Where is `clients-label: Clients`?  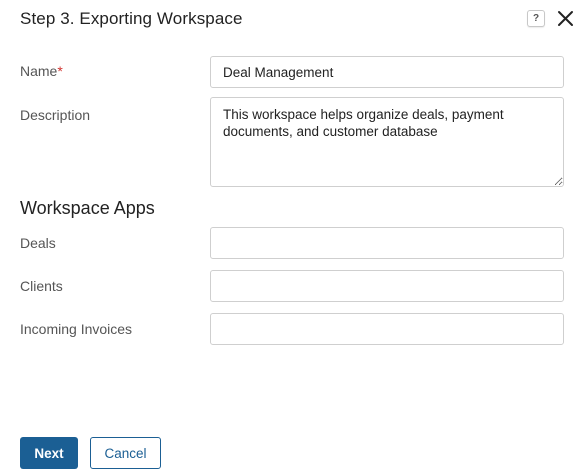 clients-label: Clients is located at coordinates (41, 286).